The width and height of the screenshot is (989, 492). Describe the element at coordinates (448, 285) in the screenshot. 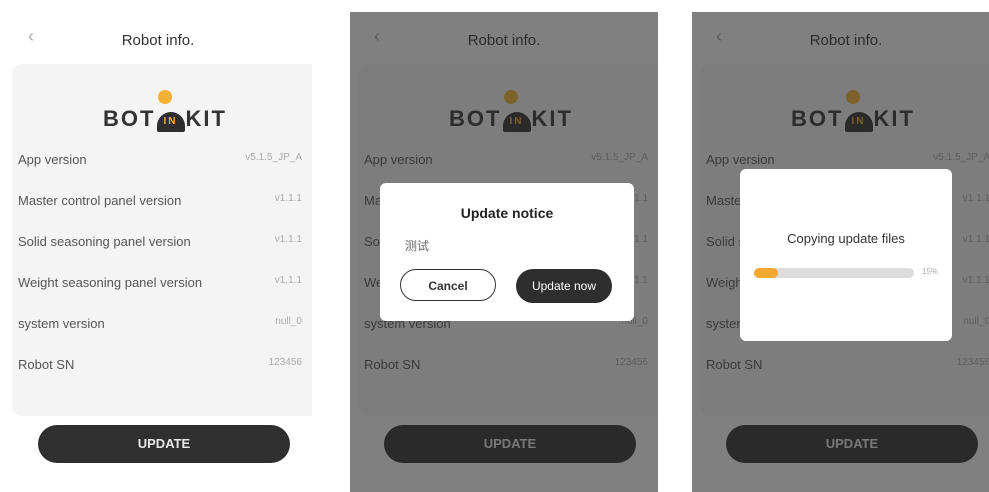

I see `cancel-button: Cancel` at that location.